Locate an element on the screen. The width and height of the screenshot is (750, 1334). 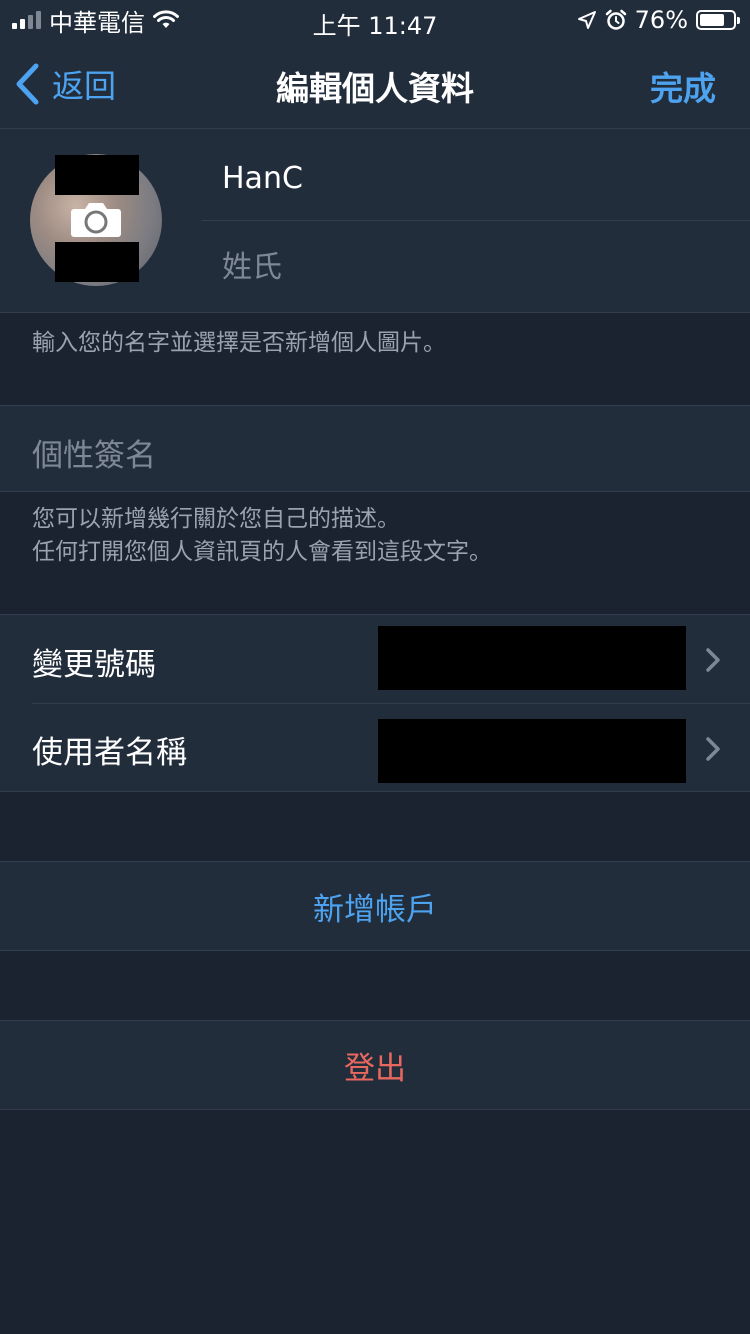
page-title: 編輯個人資料 is located at coordinates (375, 88).